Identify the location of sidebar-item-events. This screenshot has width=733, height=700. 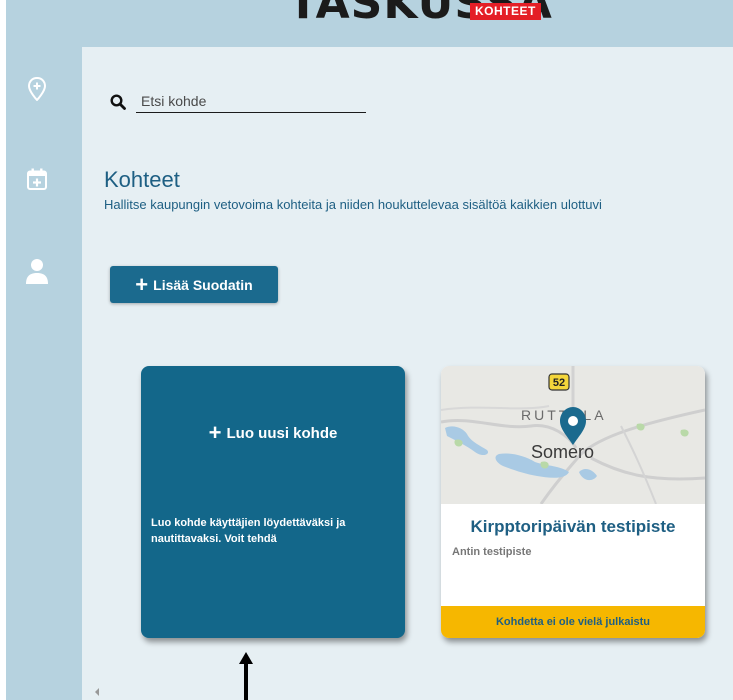
(37, 179).